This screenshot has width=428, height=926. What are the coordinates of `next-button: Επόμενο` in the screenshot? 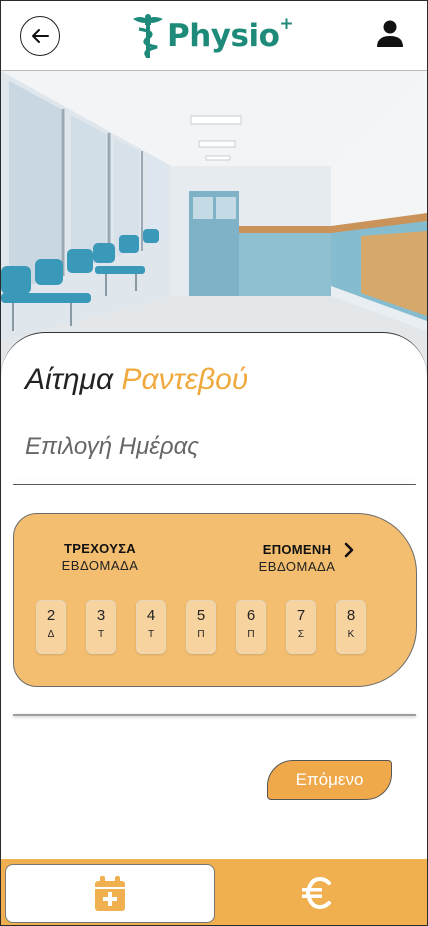 It's located at (329, 780).